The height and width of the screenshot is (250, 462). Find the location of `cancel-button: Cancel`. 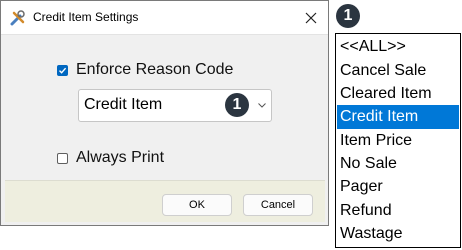

cancel-button: Cancel is located at coordinates (278, 205).